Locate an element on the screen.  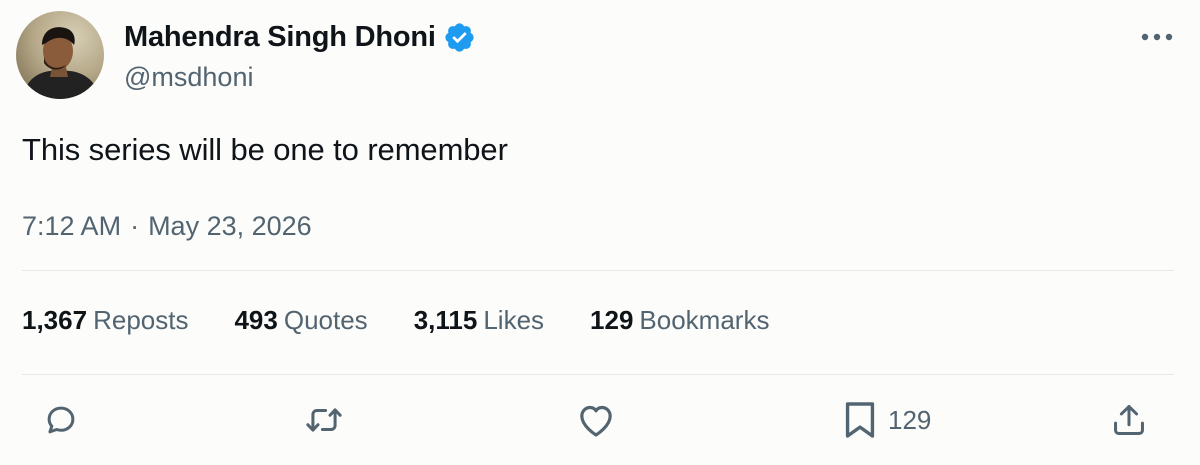
share-button is located at coordinates (1129, 420).